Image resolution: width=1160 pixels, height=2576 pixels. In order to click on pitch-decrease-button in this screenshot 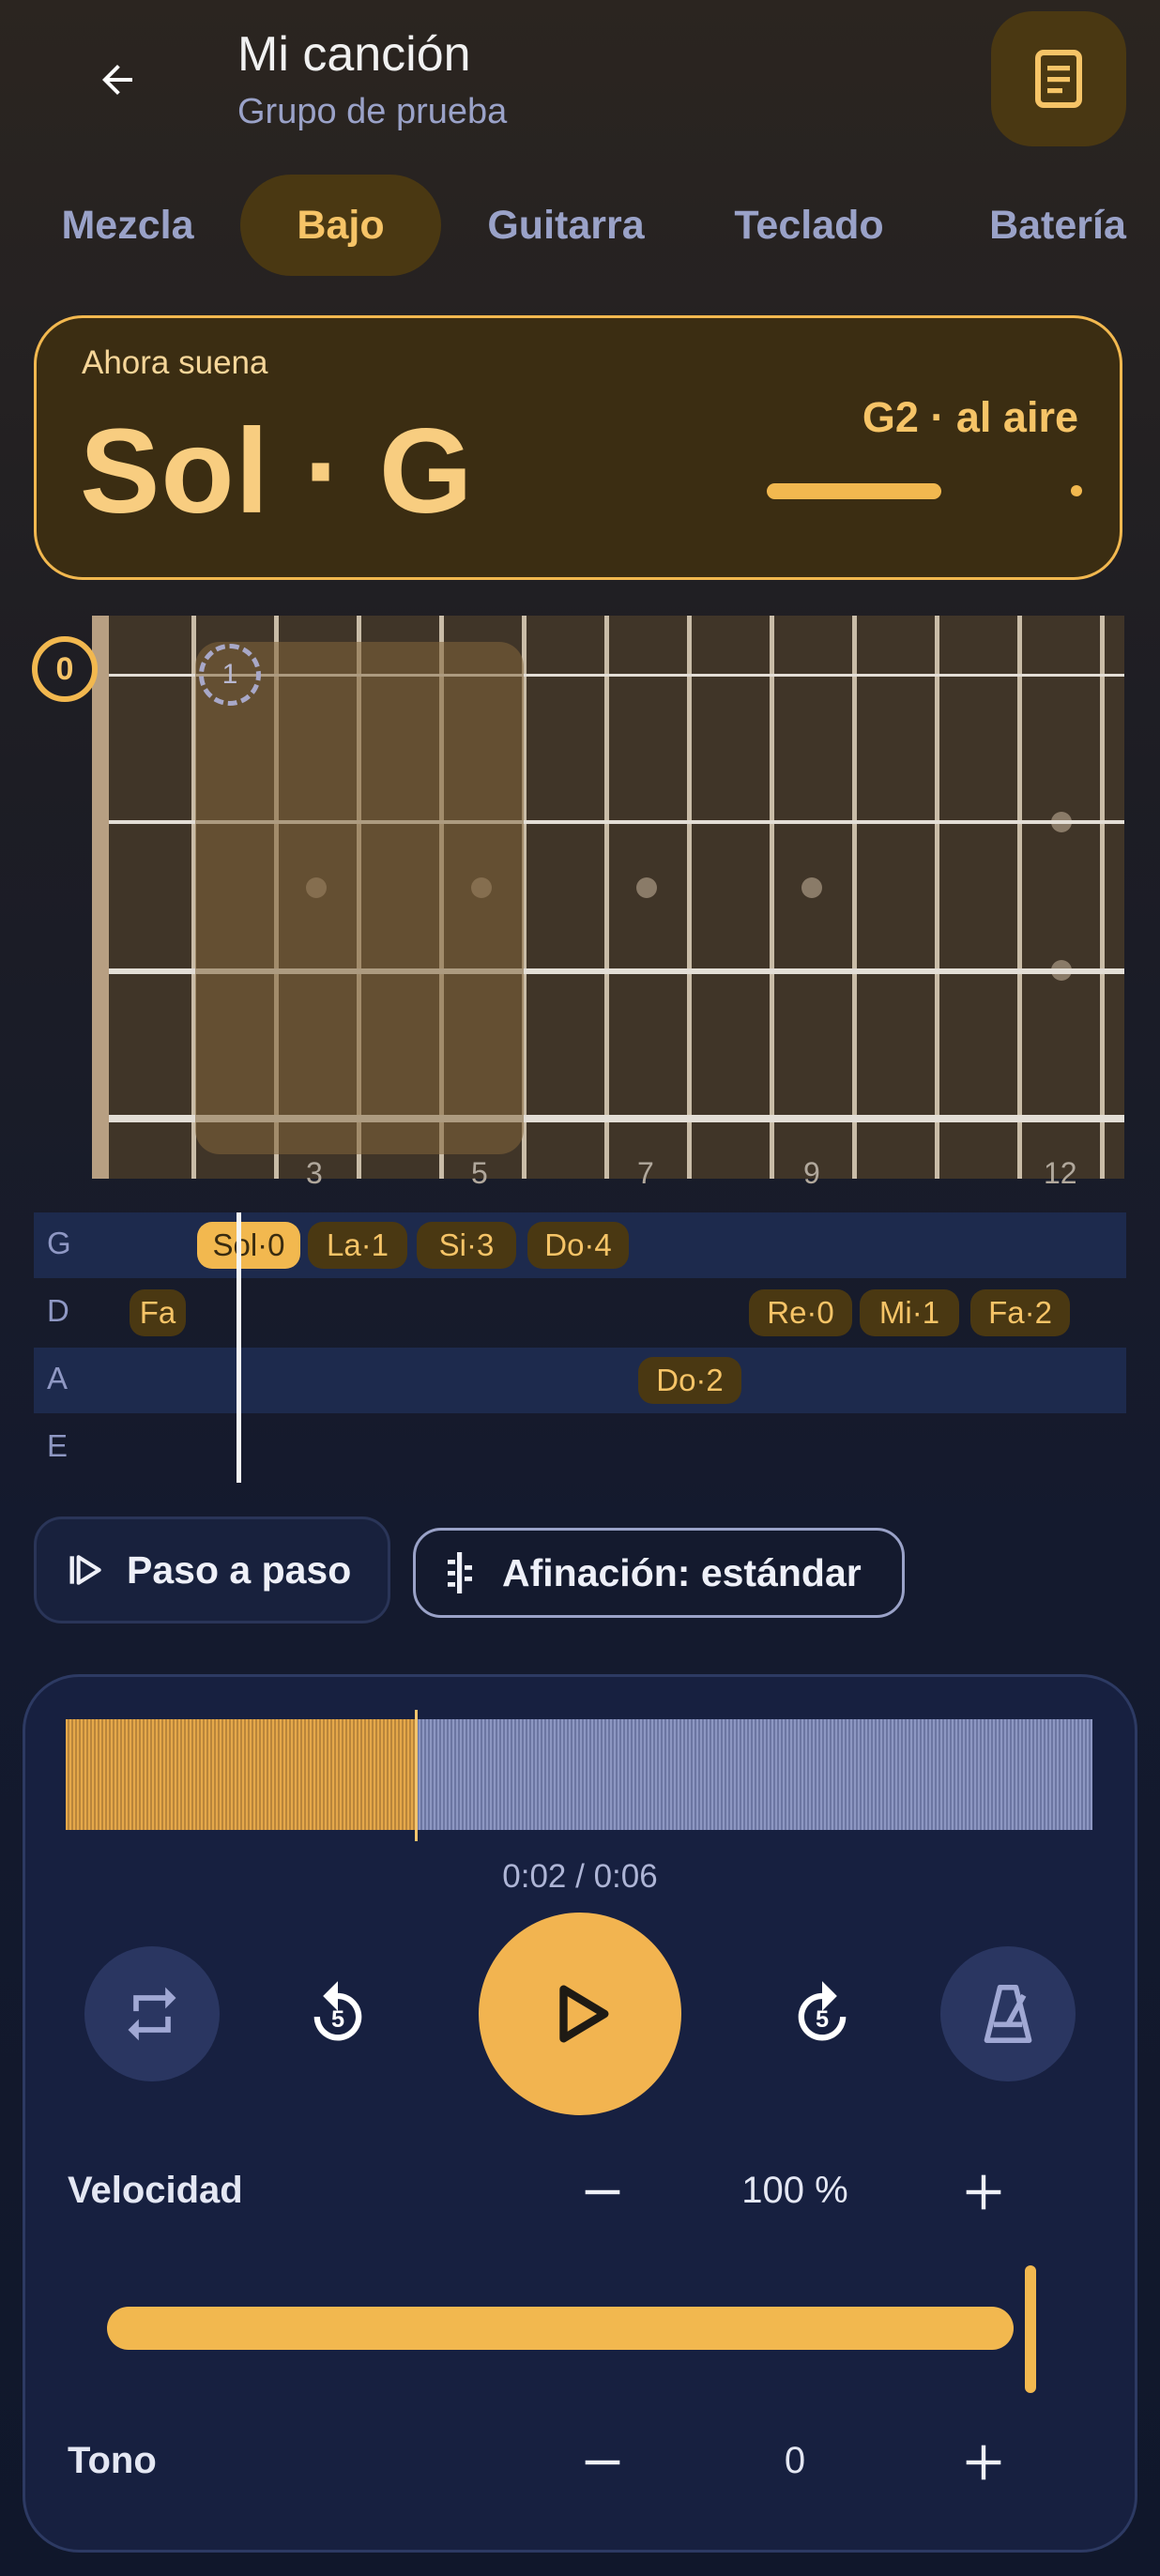, I will do `click(602, 2462)`.